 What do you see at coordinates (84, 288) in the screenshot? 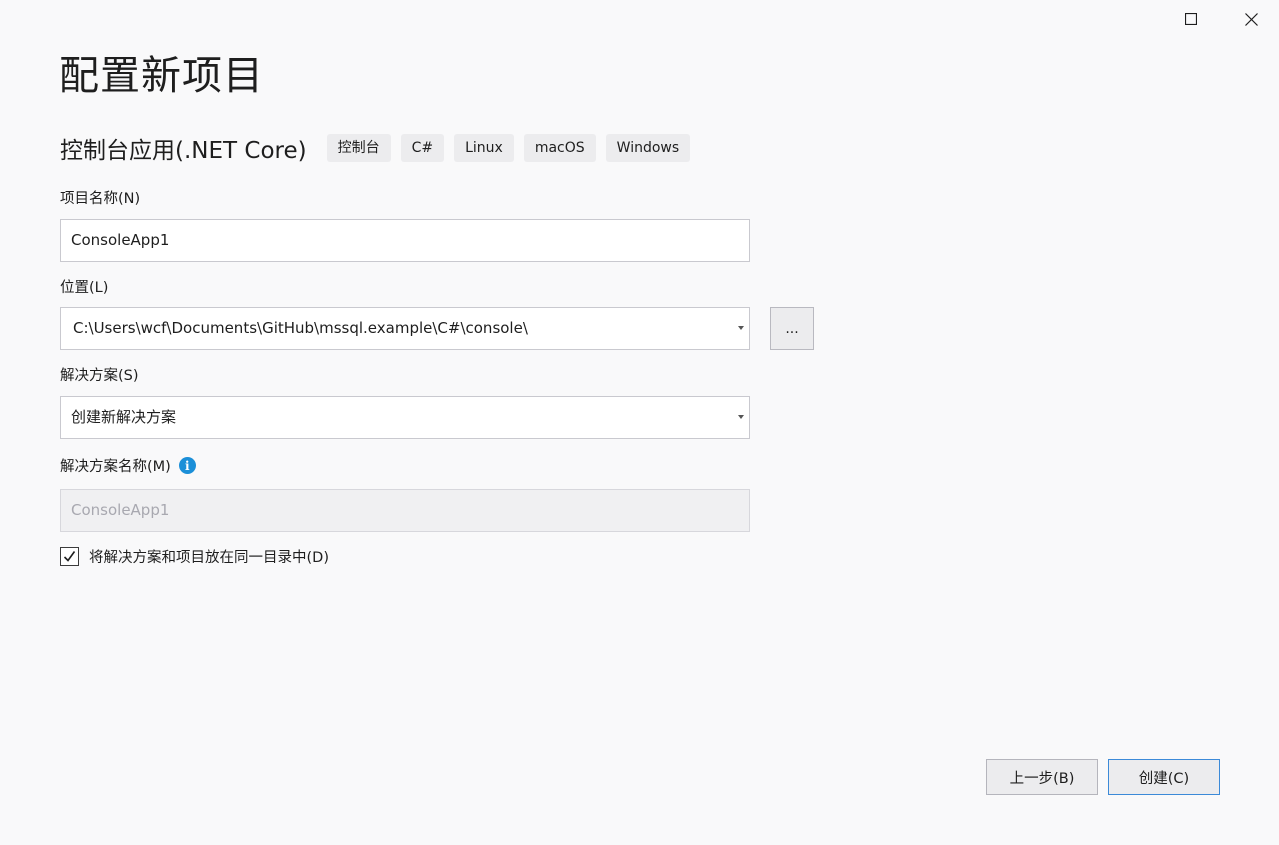
I see `location-label: 位置(L)` at bounding box center [84, 288].